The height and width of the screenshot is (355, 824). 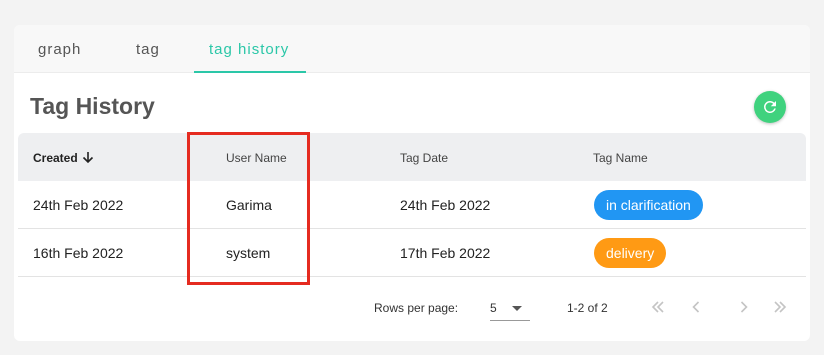 I want to click on column-header-created: Created, so click(x=63, y=158).